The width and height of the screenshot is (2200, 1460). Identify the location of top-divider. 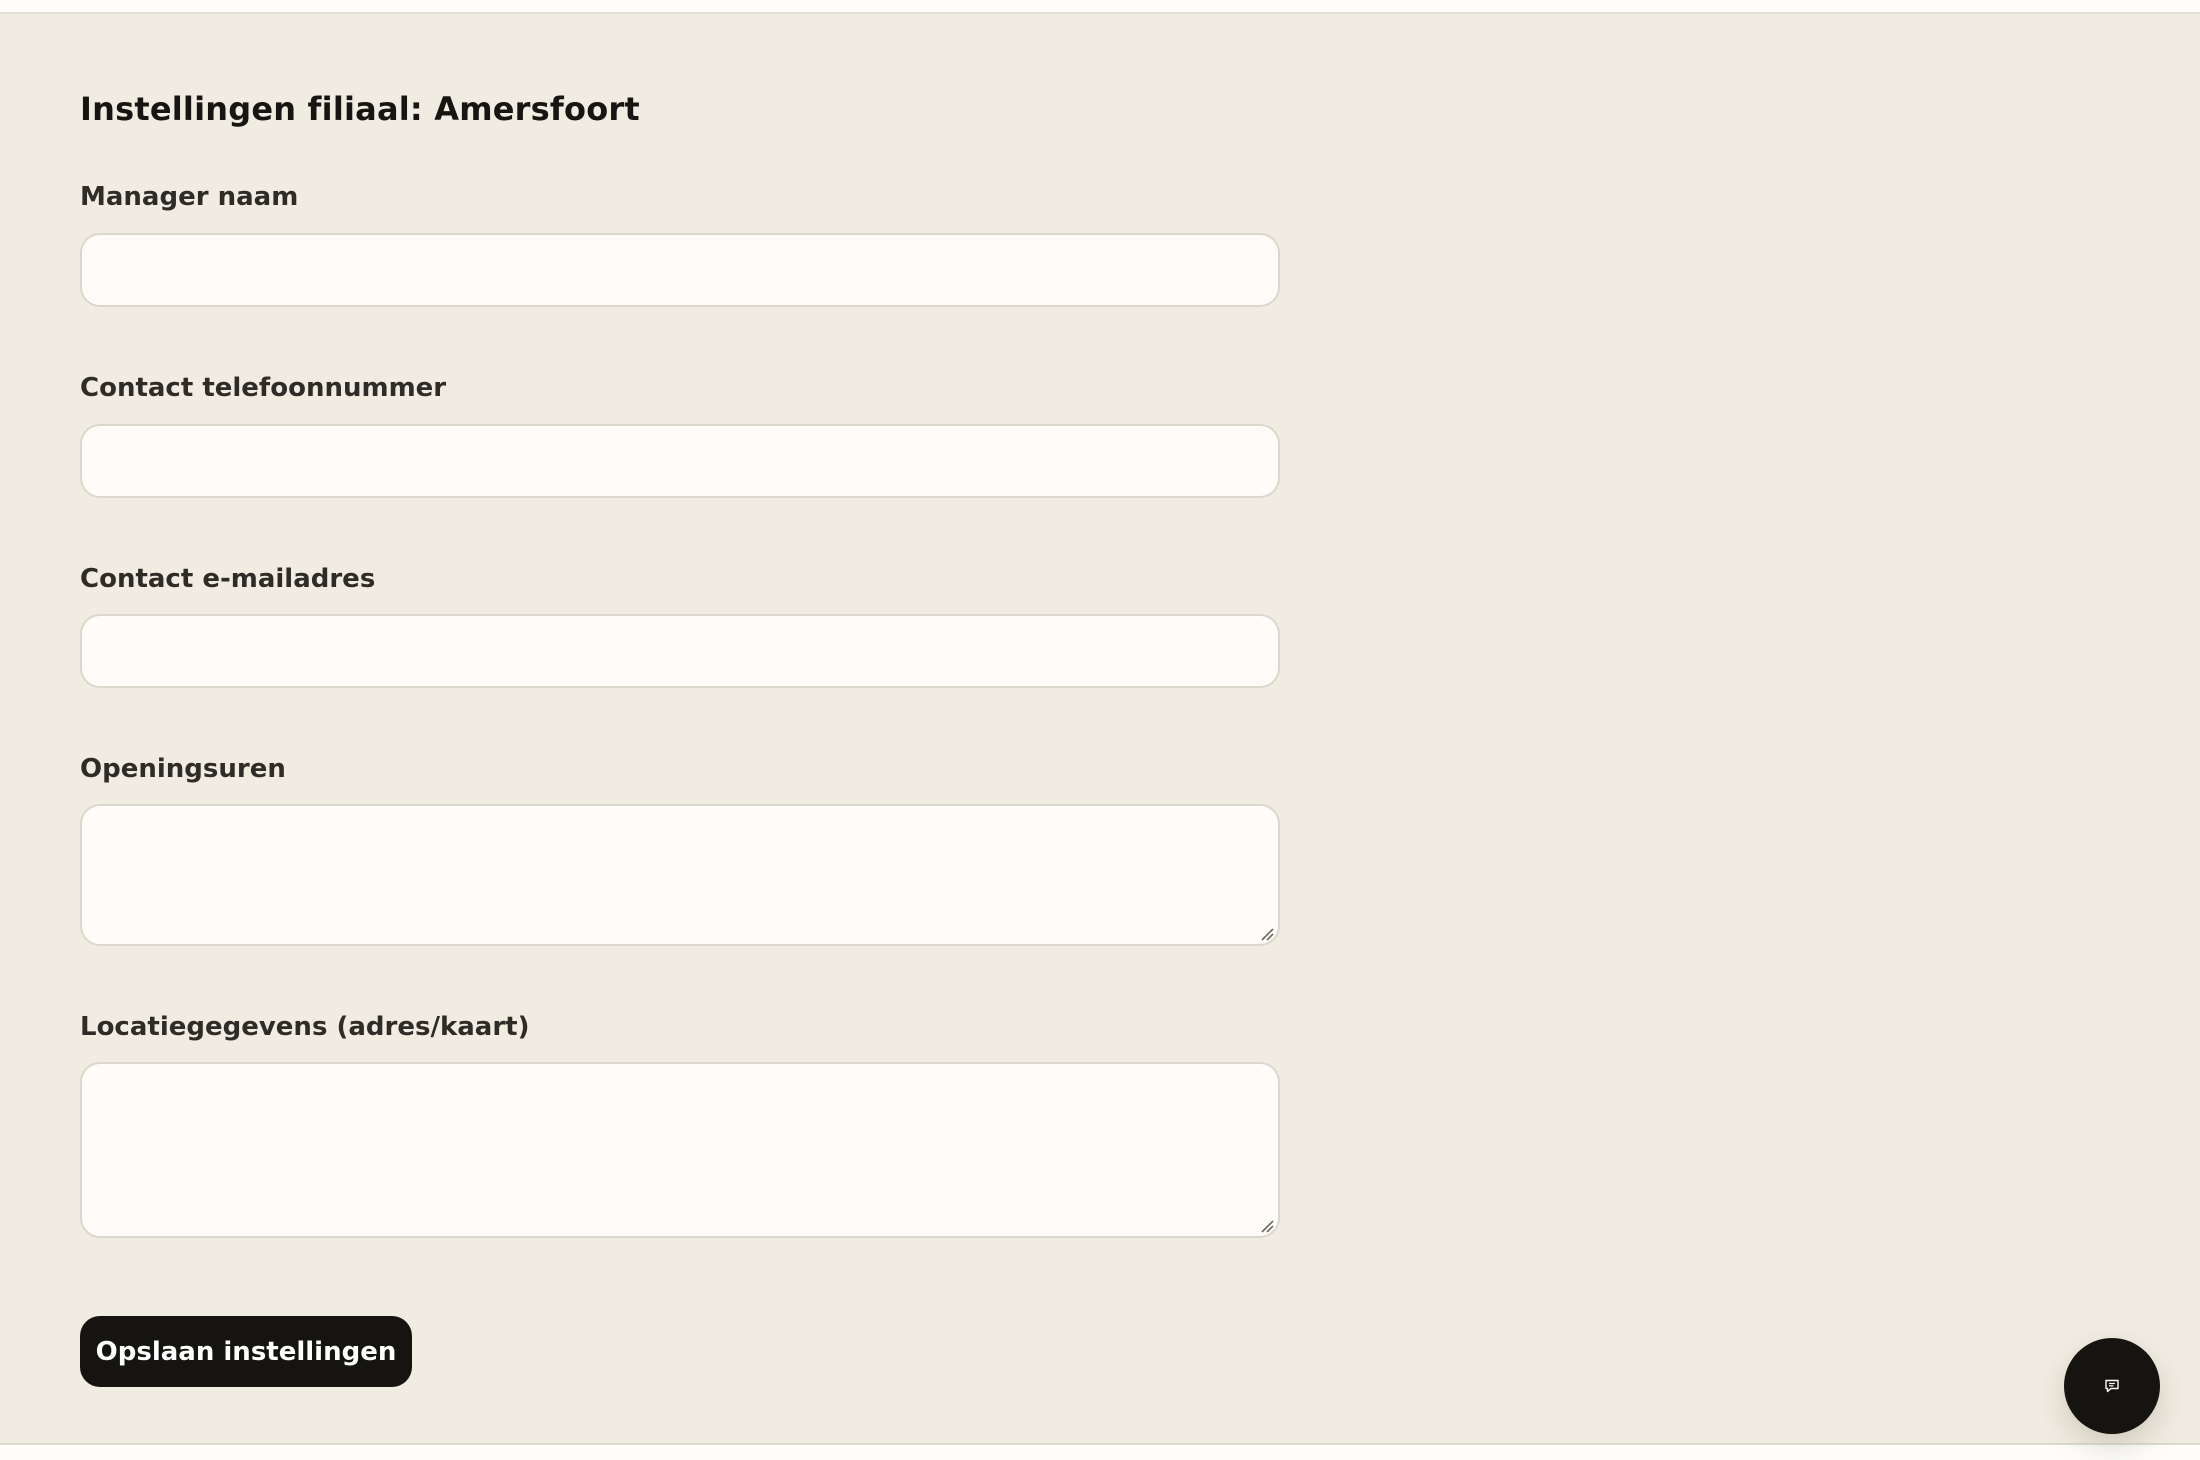
(1100, 7).